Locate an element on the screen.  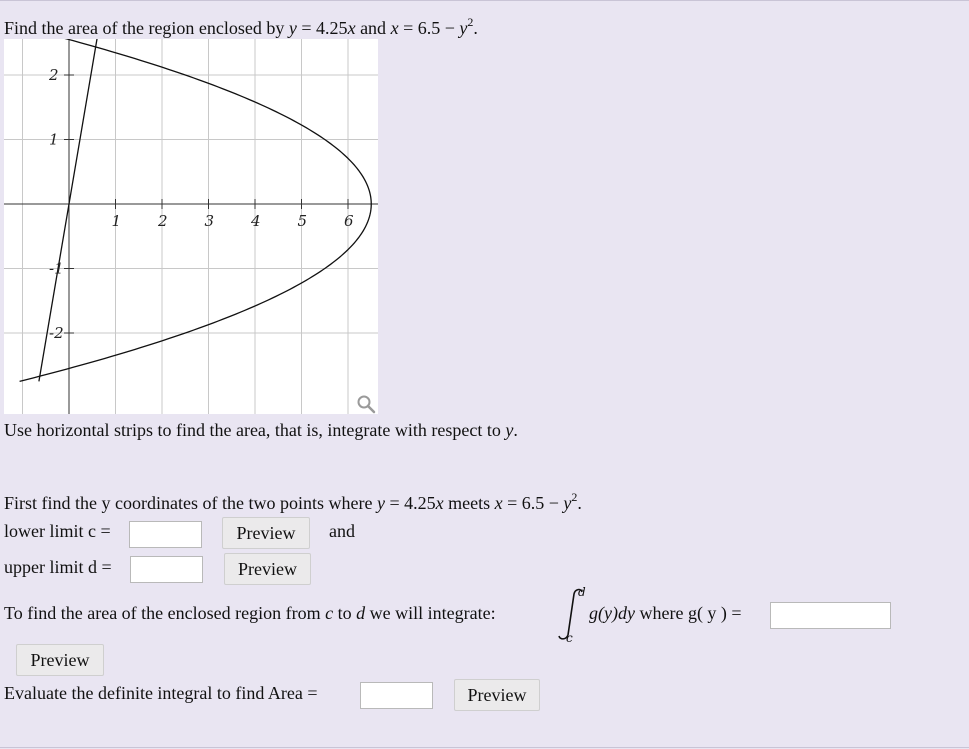
and-text: and is located at coordinates (342, 531).